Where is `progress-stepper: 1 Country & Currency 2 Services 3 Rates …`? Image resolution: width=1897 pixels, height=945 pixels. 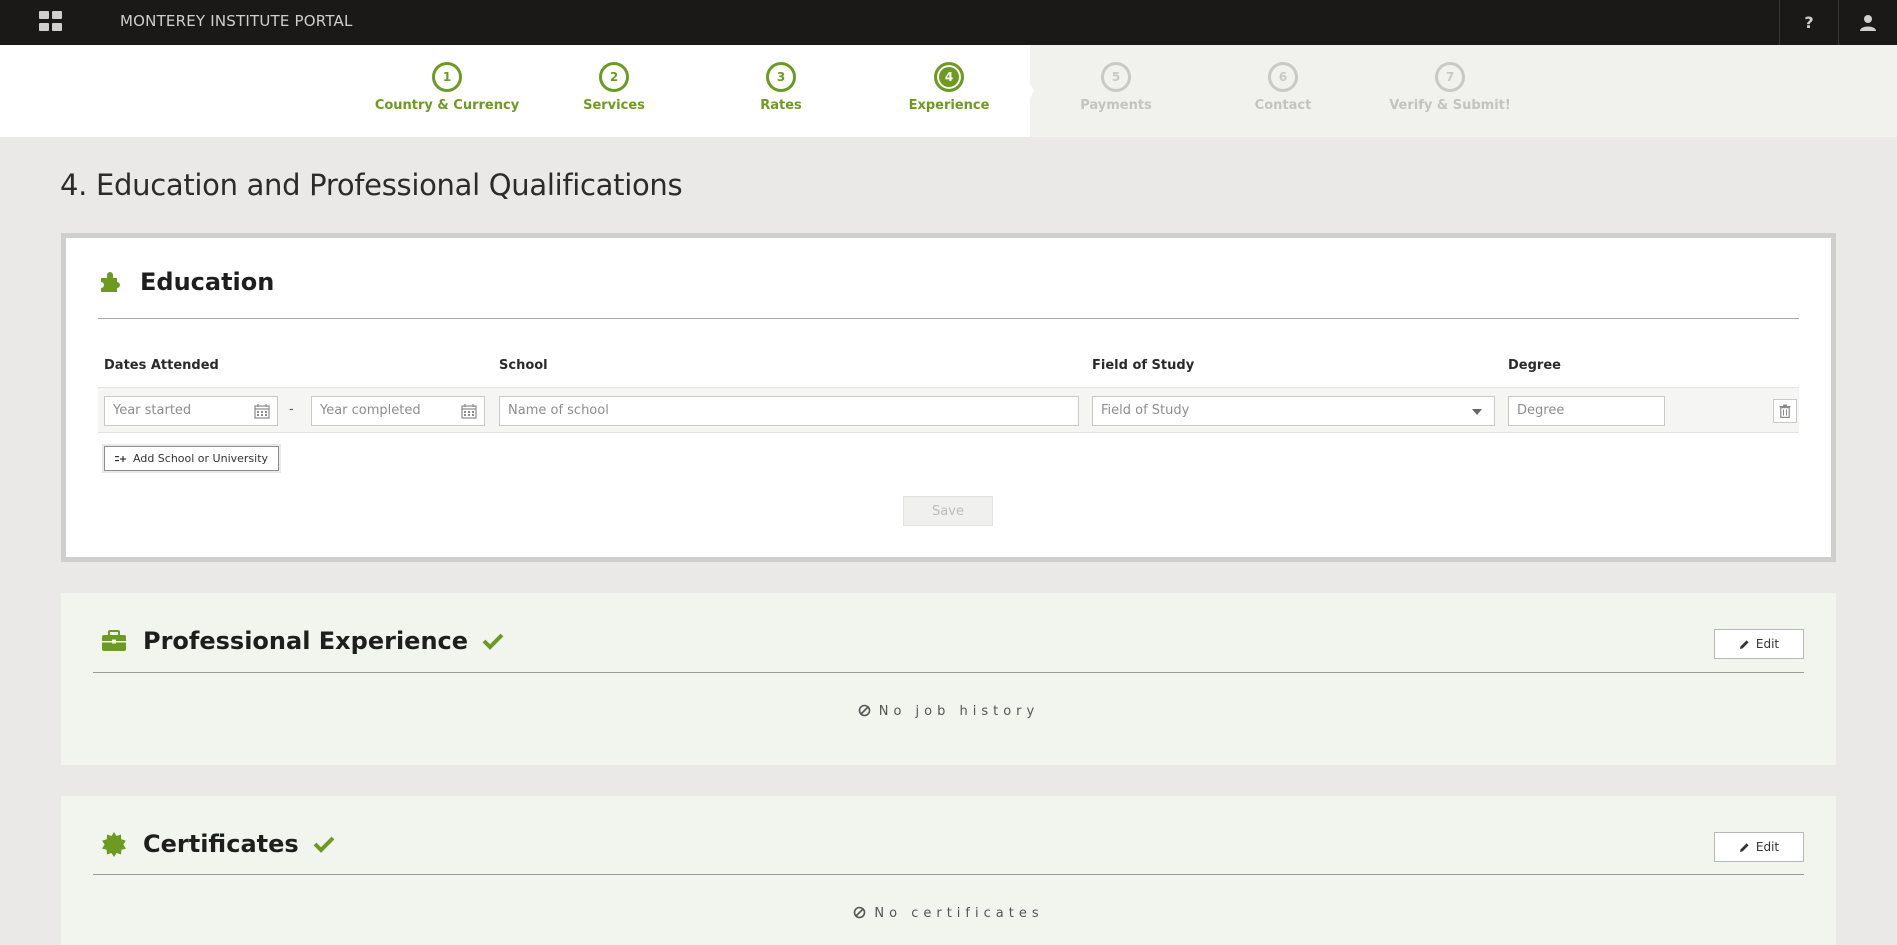
progress-stepper: 1 Country & Currency 2 Services 3 Rates … is located at coordinates (948, 91).